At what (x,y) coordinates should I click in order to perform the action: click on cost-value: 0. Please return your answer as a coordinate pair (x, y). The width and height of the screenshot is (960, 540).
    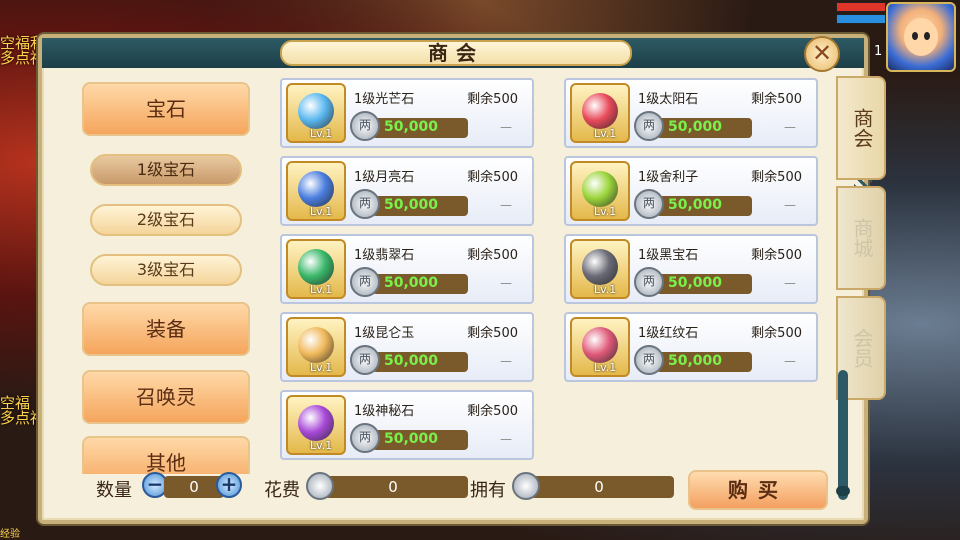
    Looking at the image, I should click on (393, 487).